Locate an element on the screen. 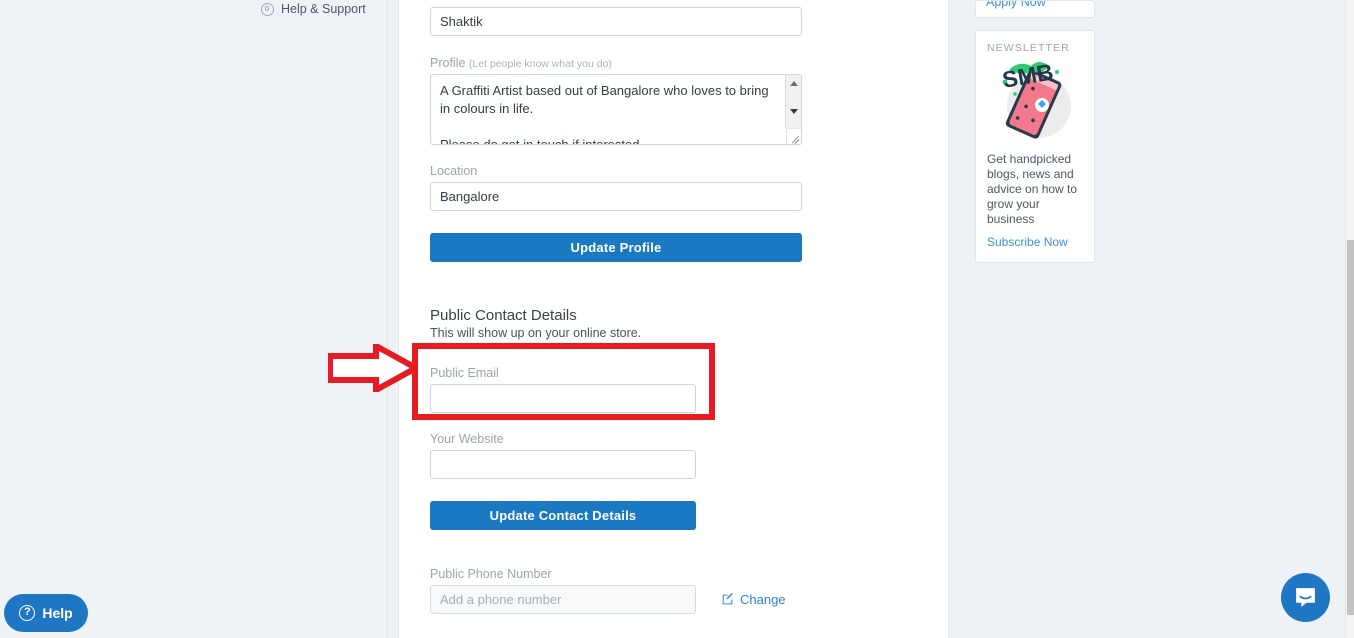 The width and height of the screenshot is (1354, 638). page-scrollbar-thumb is located at coordinates (1350, 427).